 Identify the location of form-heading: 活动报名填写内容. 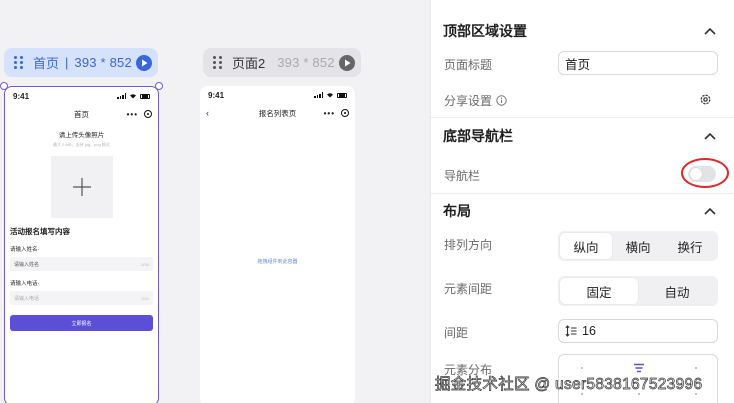
(40, 231).